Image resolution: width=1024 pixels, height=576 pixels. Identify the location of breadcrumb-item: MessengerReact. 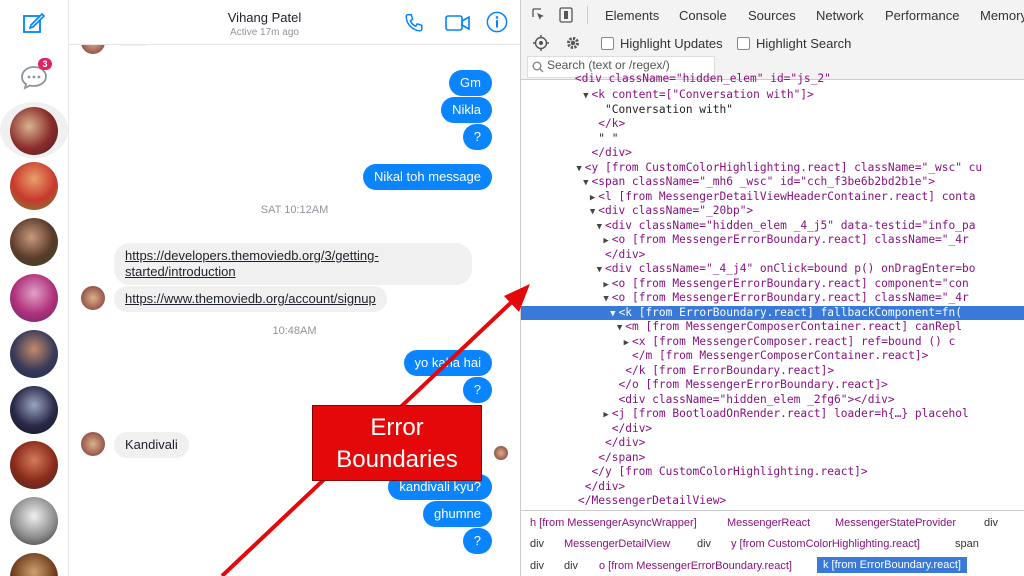
(768, 523).